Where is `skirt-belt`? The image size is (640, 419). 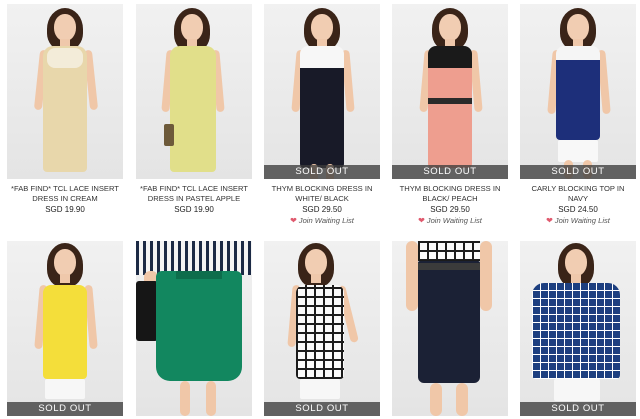 skirt-belt is located at coordinates (199, 275).